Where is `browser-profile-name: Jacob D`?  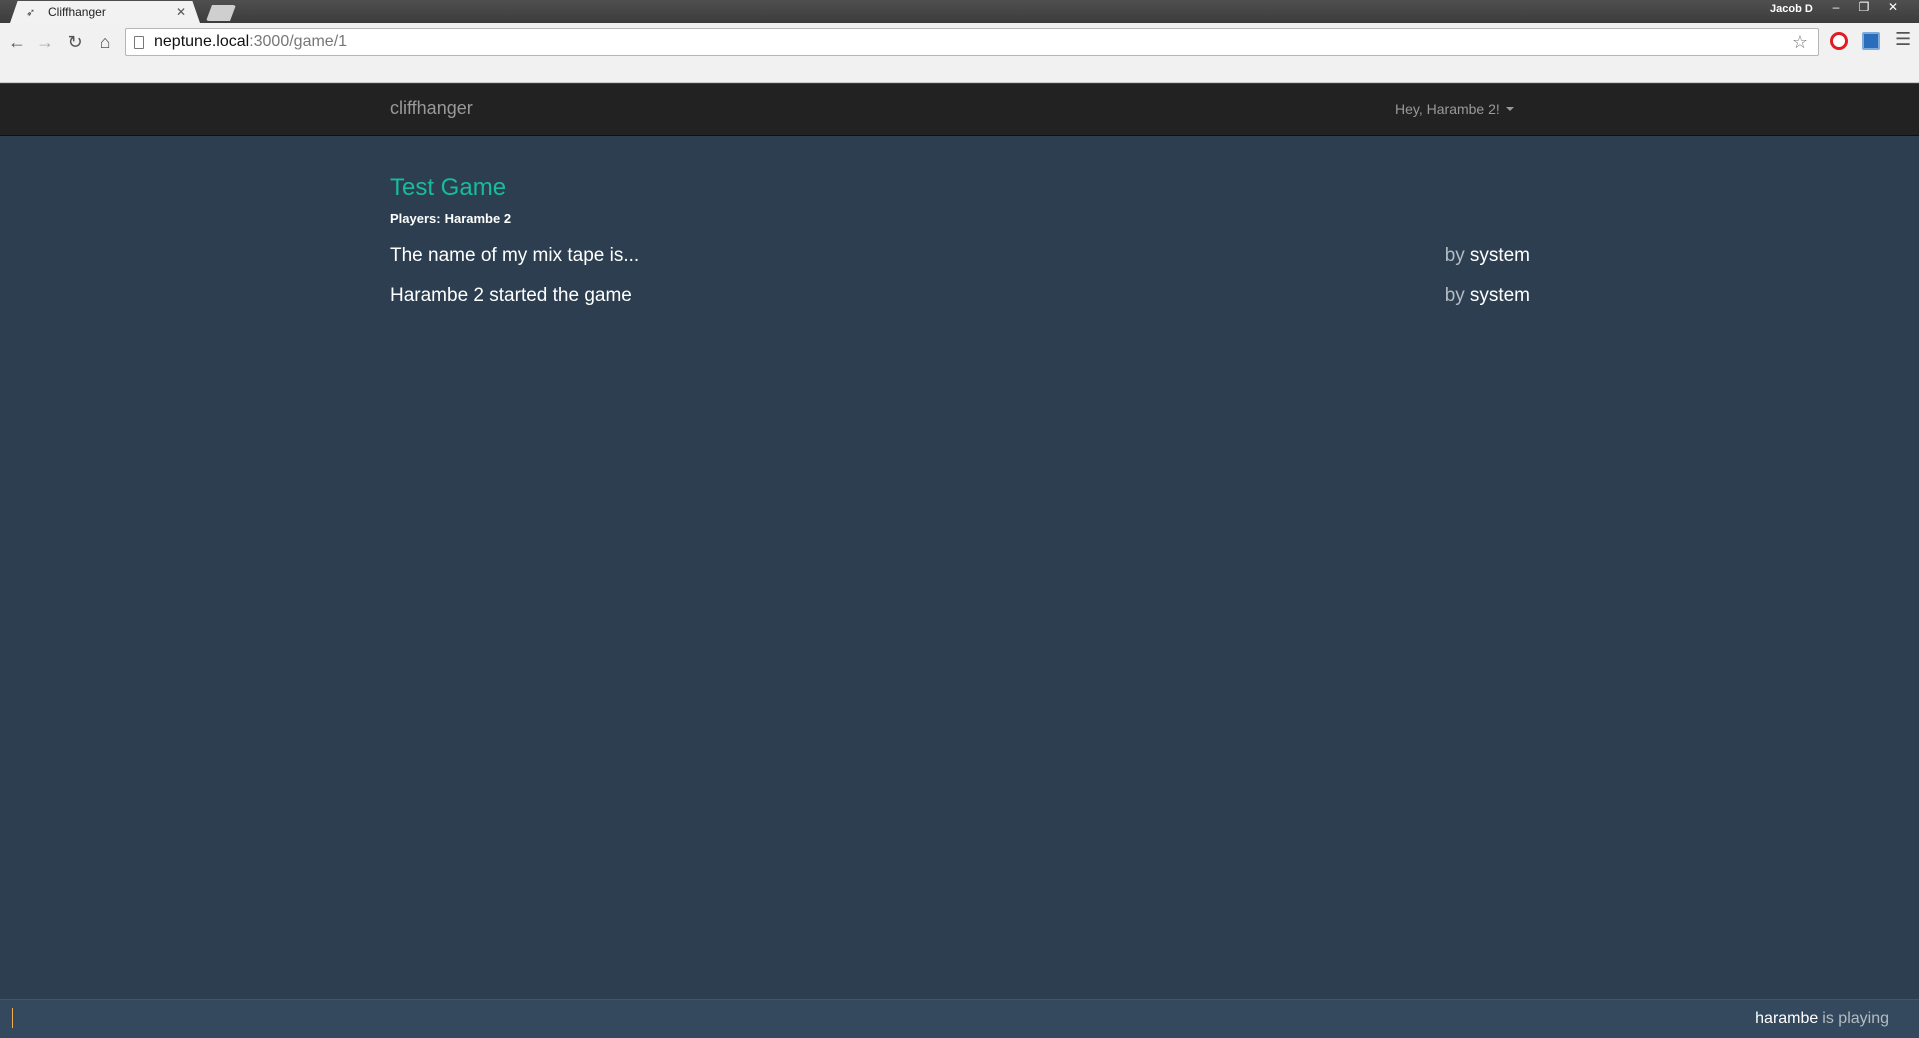 browser-profile-name: Jacob D is located at coordinates (1791, 9).